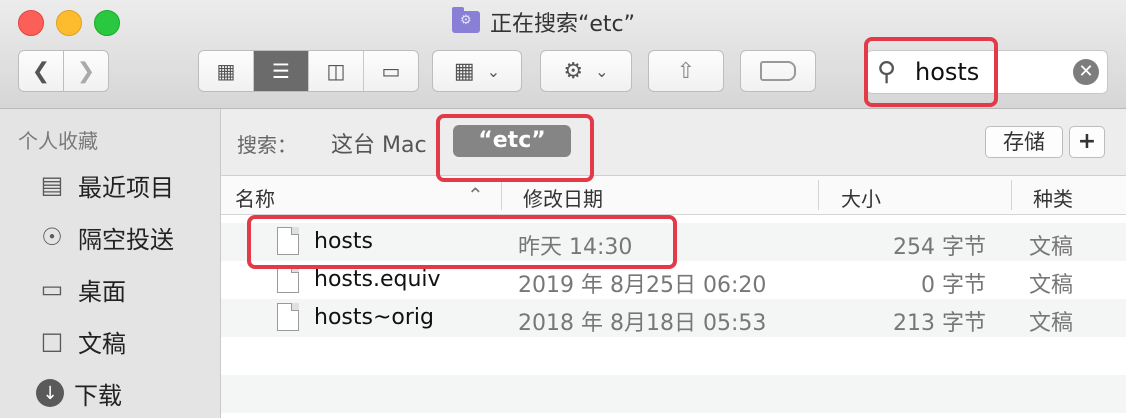  What do you see at coordinates (939, 323) in the screenshot?
I see `file-size: 213 字节` at bounding box center [939, 323].